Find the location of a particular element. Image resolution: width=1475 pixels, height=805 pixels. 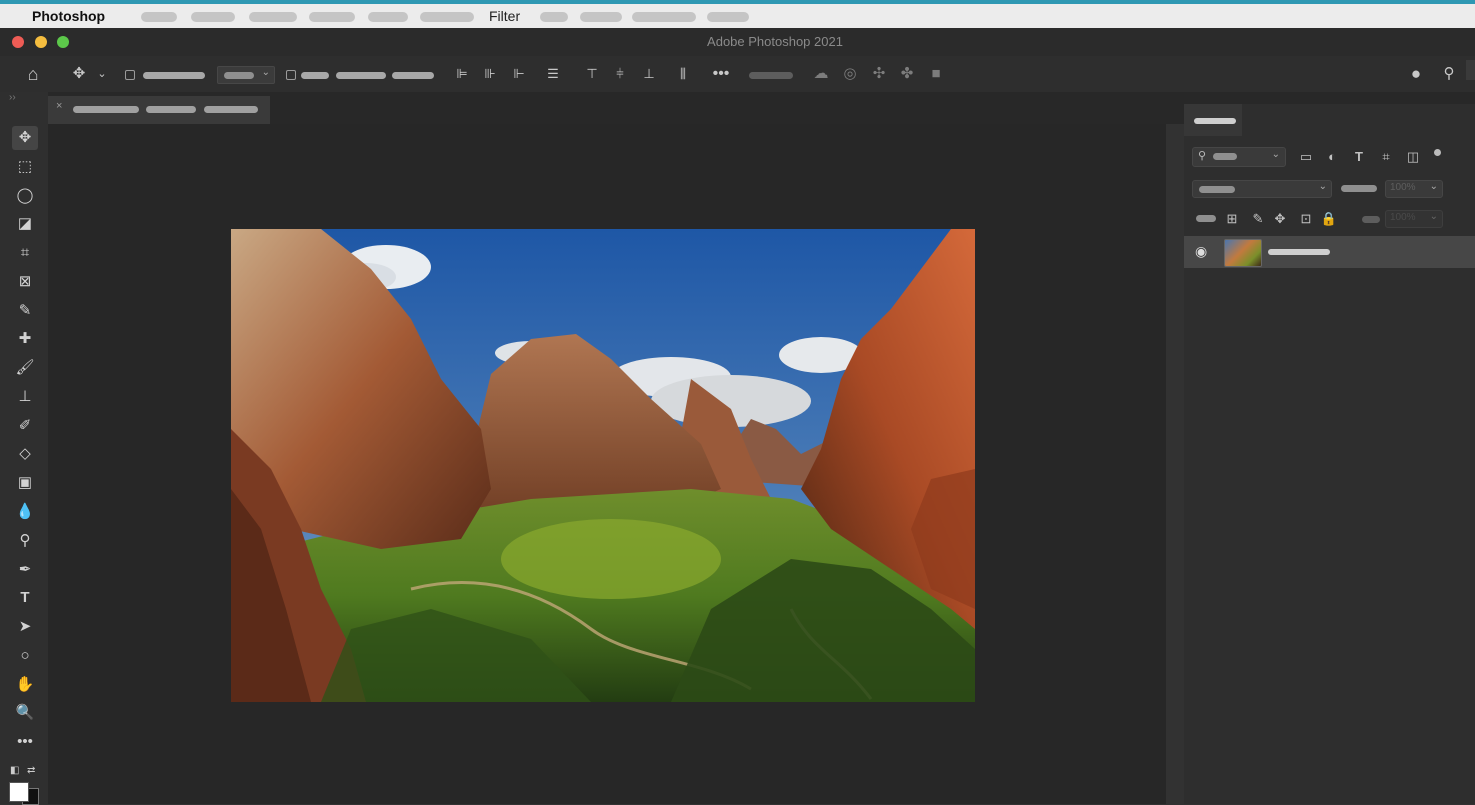

filter-pixel-icon: ▭ is located at coordinates (1306, 157).